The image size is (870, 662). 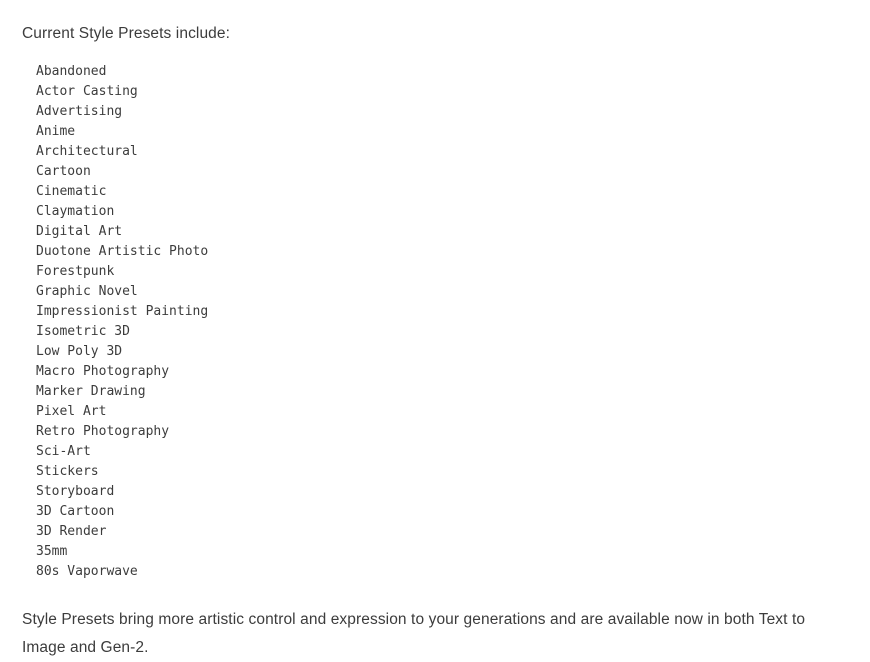 I want to click on list-item: Forestpunk, so click(x=75, y=271).